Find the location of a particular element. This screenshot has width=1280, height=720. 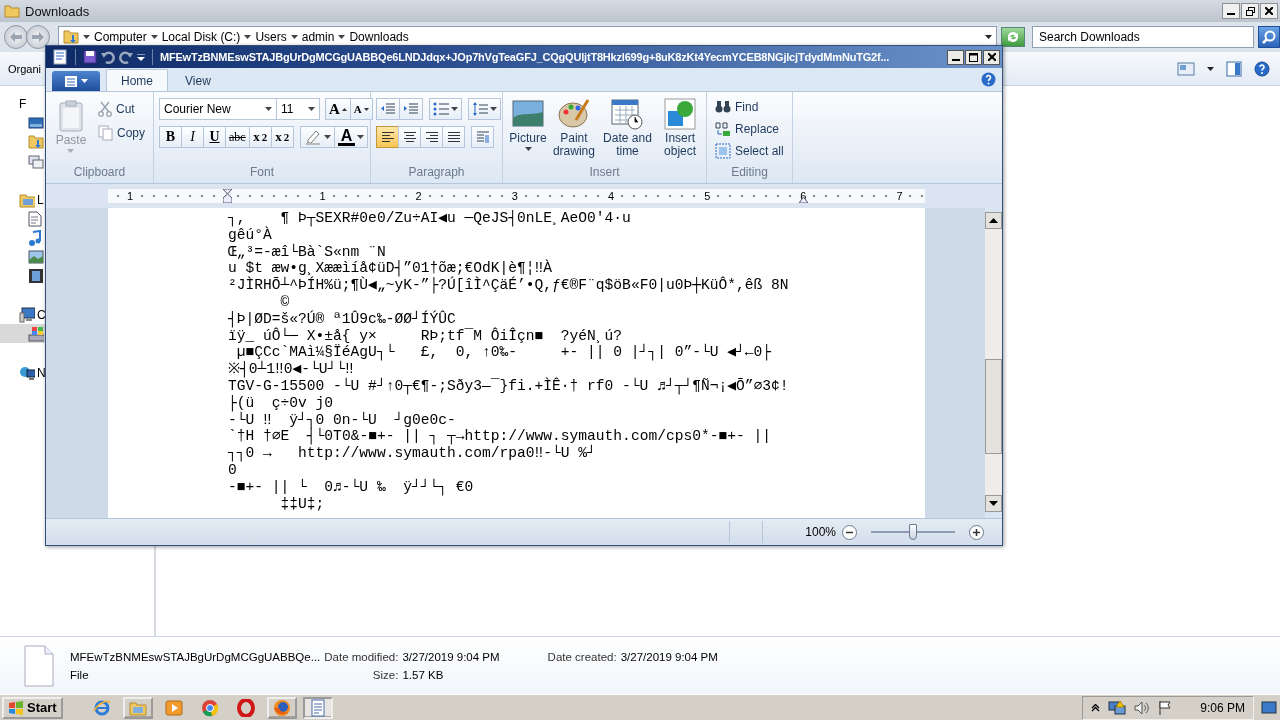

group-label: Clipboard is located at coordinates (99, 173).